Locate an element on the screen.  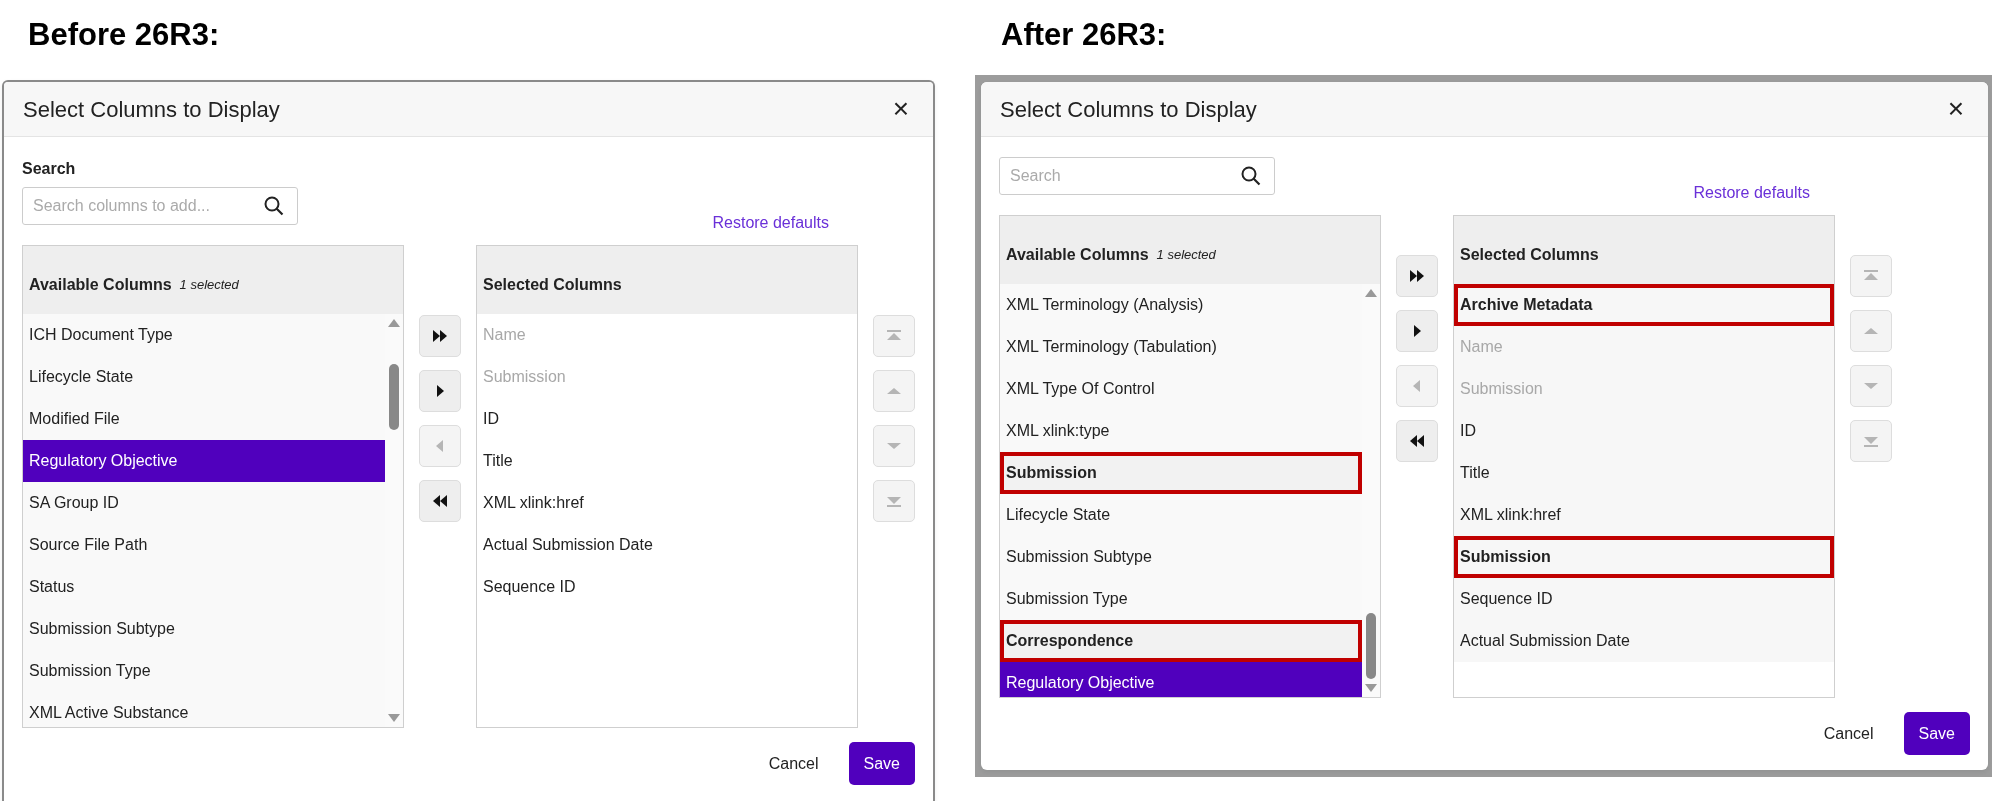
group-header: Correspondence is located at coordinates (1181, 641).